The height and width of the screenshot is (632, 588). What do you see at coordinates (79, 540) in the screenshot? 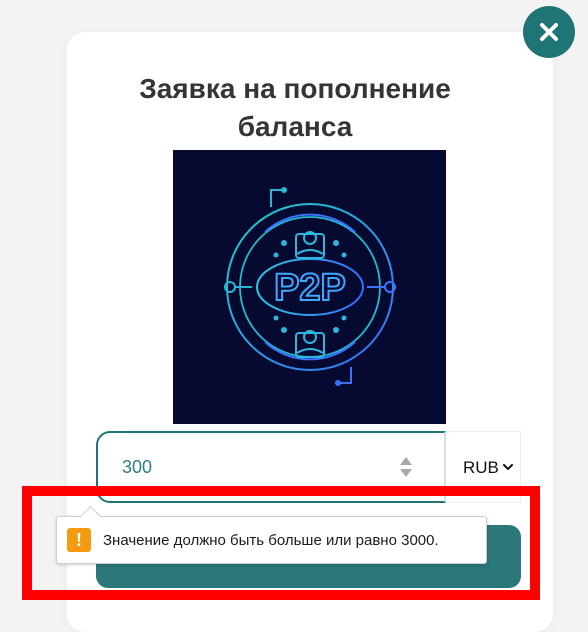
I see `warning-icon: !` at bounding box center [79, 540].